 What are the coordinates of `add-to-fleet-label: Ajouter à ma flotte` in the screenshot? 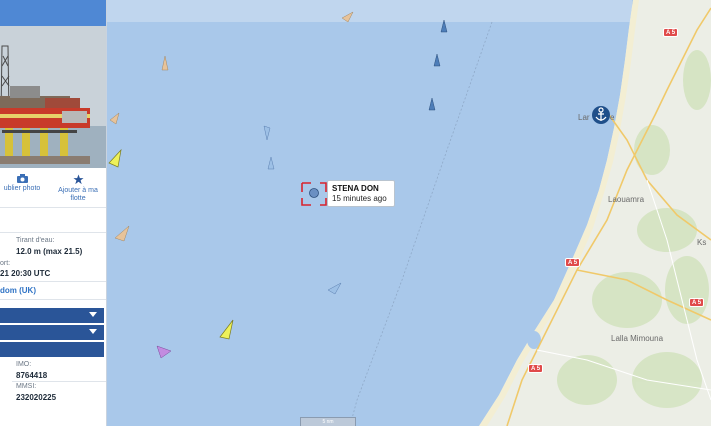 It's located at (78, 194).